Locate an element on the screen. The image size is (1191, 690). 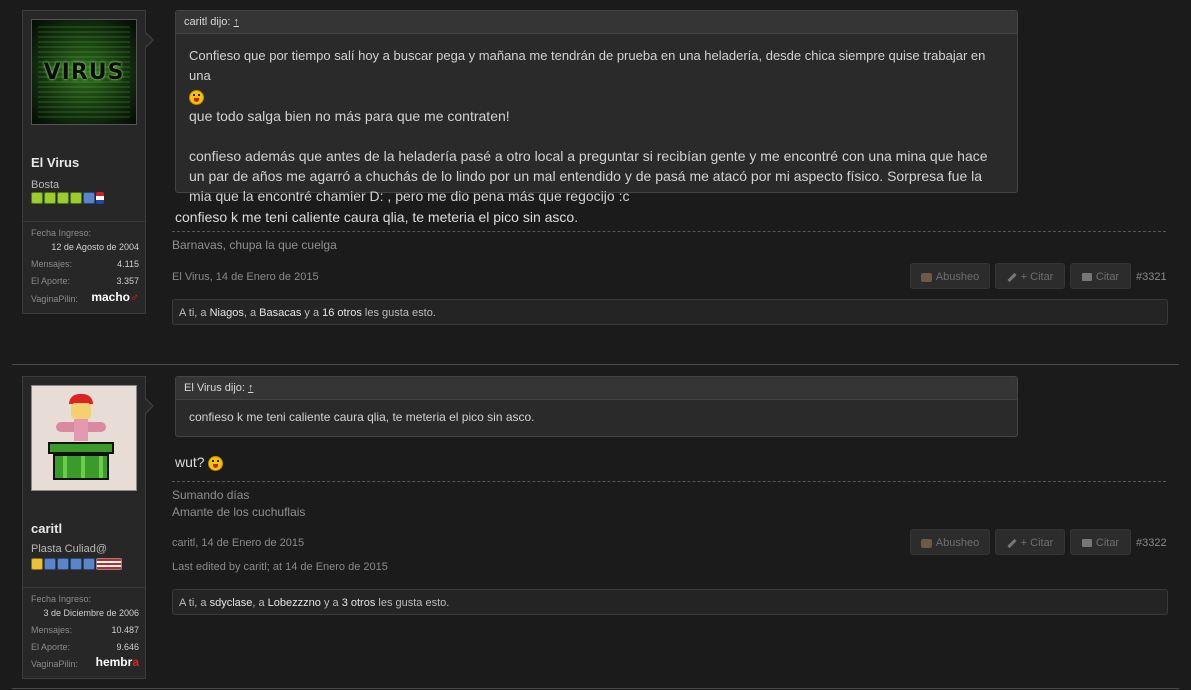
pencil-icon is located at coordinates (1012, 543).